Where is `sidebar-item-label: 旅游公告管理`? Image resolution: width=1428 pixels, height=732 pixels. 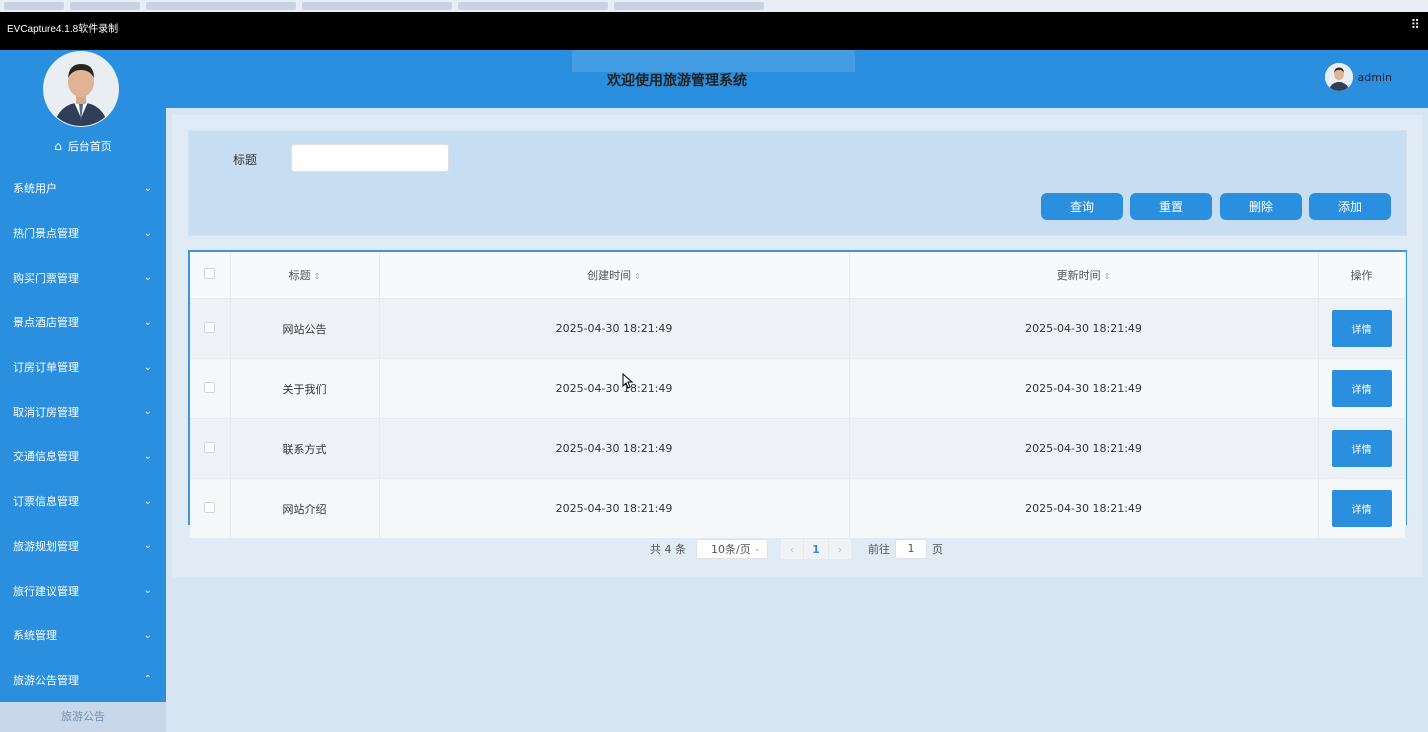 sidebar-item-label: 旅游公告管理 is located at coordinates (46, 680).